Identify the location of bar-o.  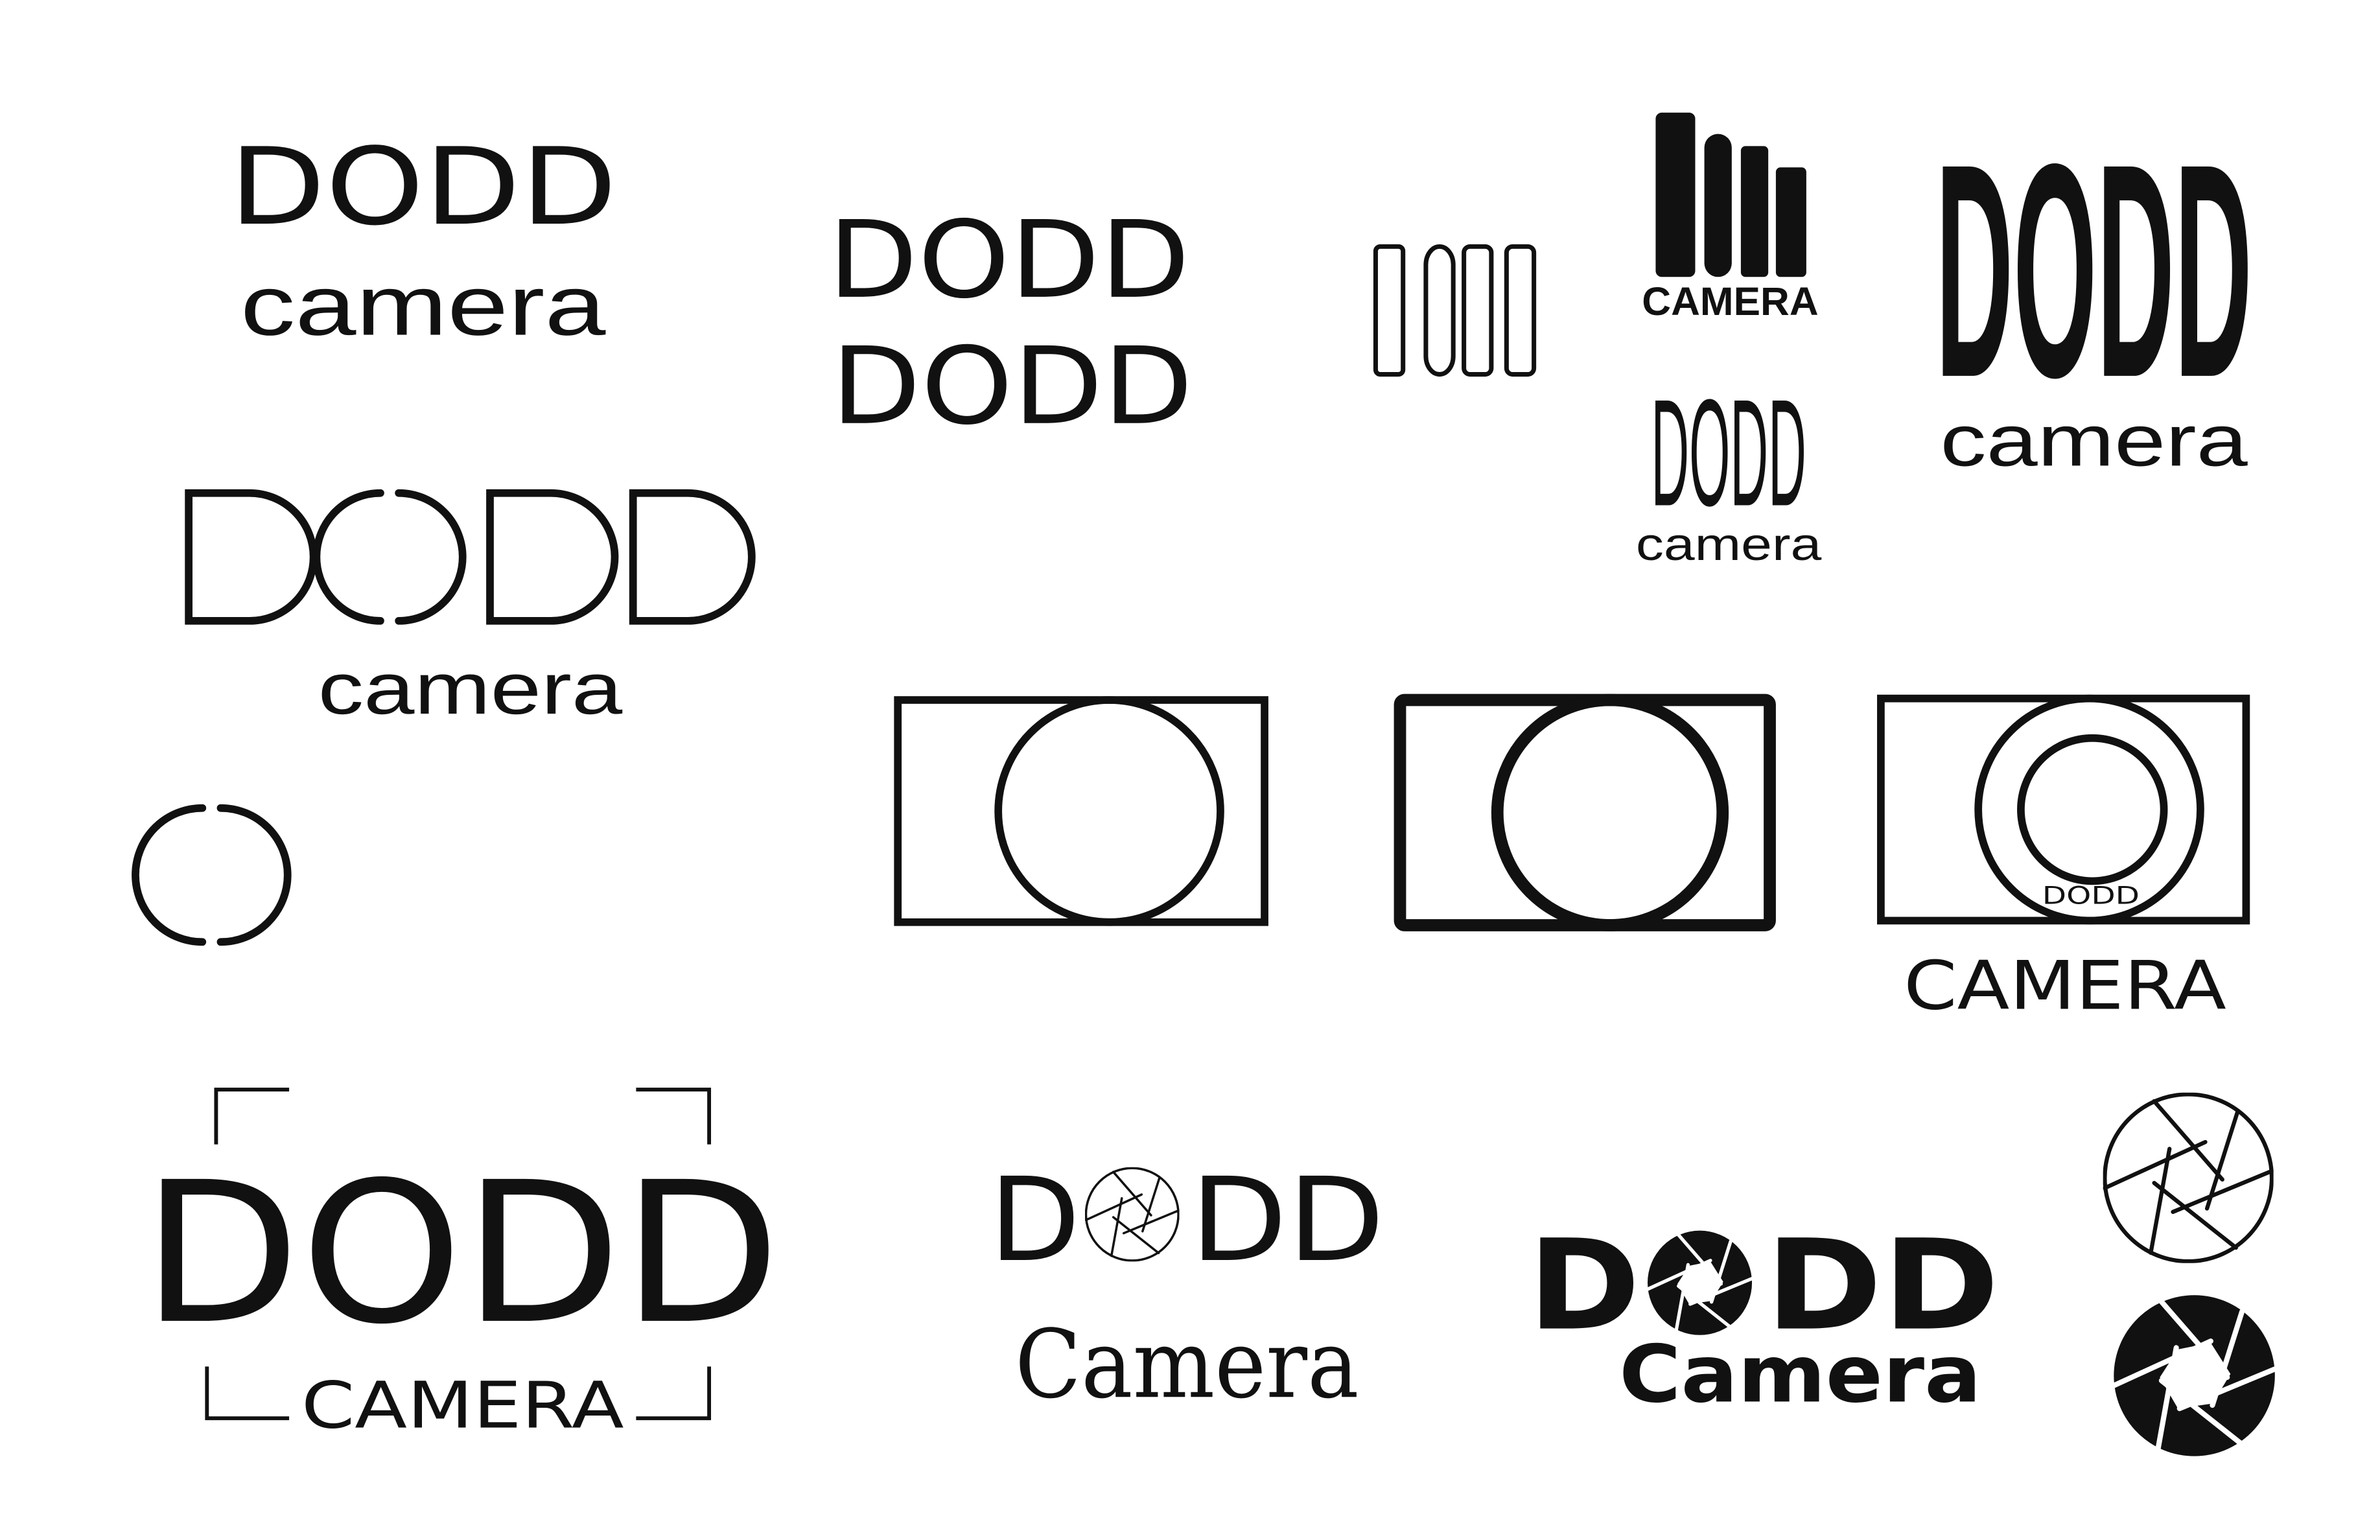
(1718, 205).